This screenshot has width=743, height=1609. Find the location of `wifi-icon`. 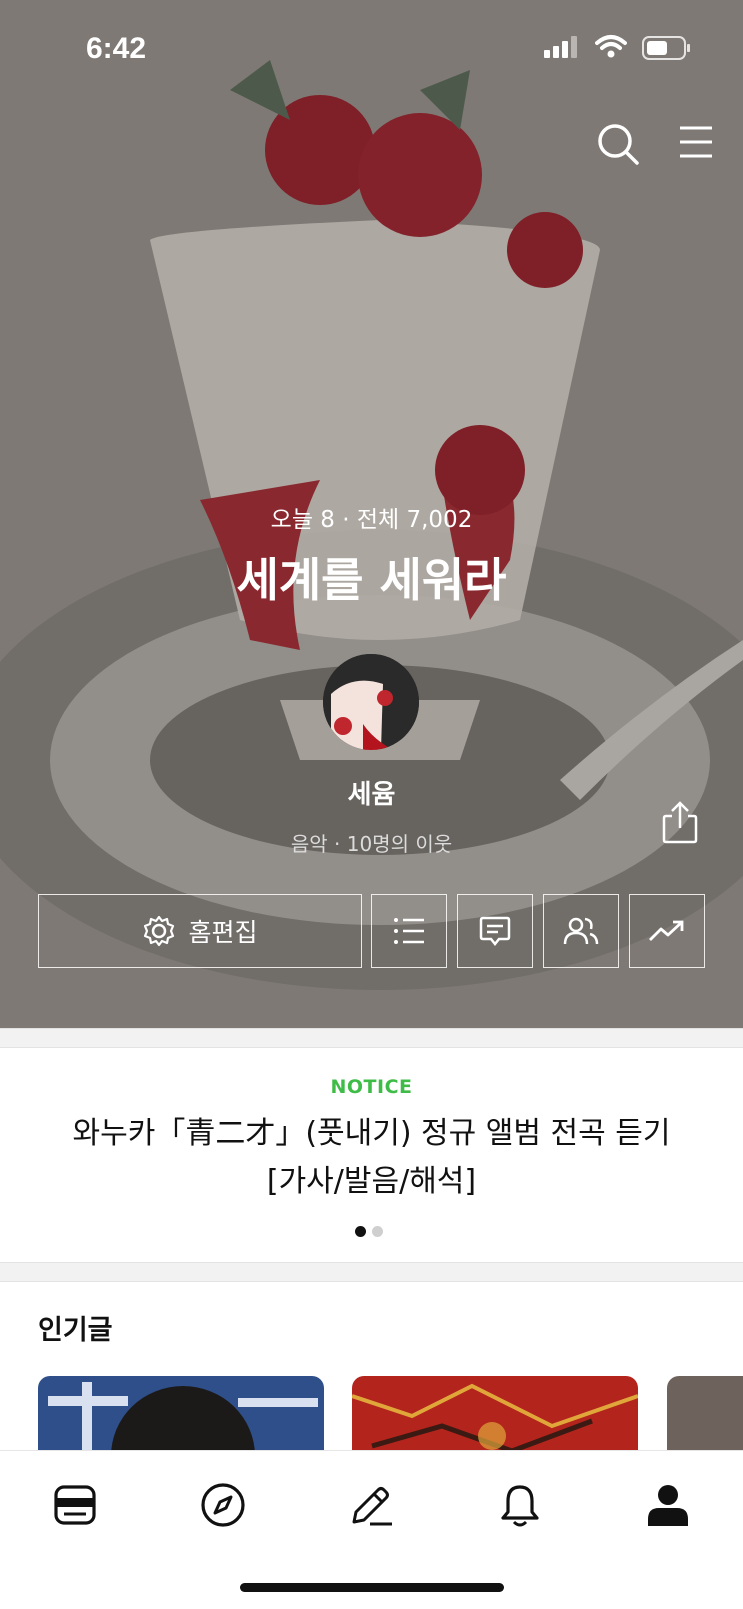

wifi-icon is located at coordinates (611, 46).